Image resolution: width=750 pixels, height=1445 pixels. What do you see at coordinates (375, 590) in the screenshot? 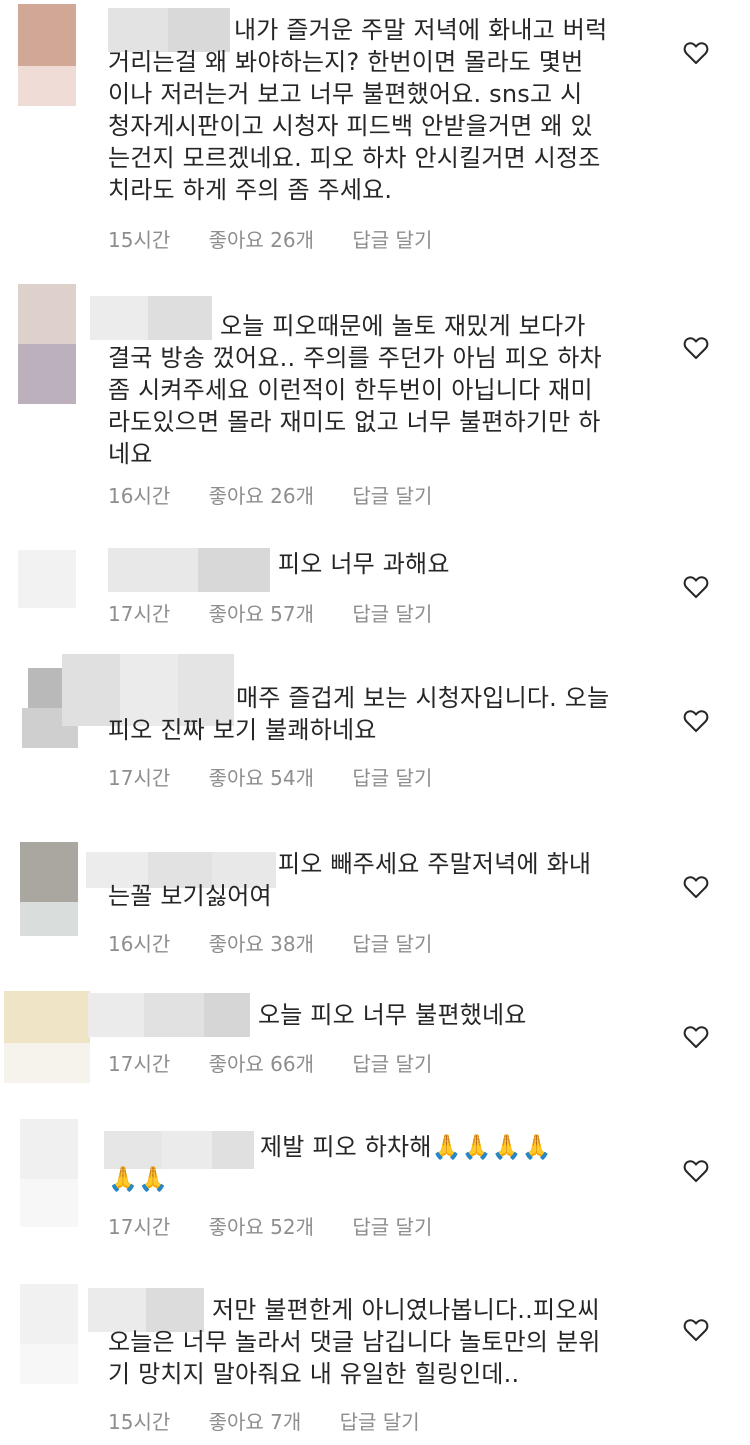
I see `comment-item: 피오 너무 과해요 17시간 좋아요 57개 답글 달기` at bounding box center [375, 590].